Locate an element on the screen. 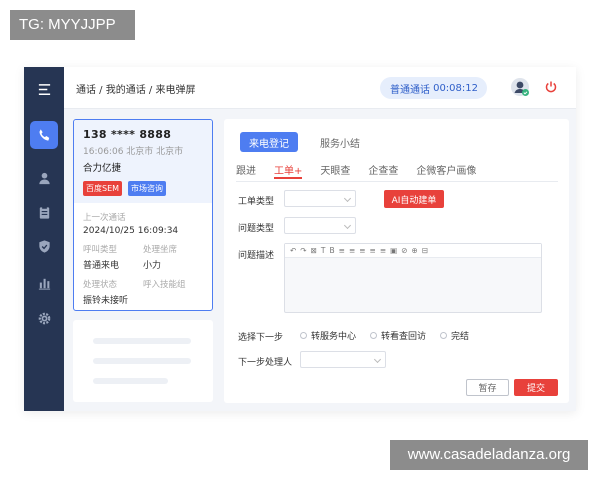  caller-company: 合力亿捷 is located at coordinates (102, 168).